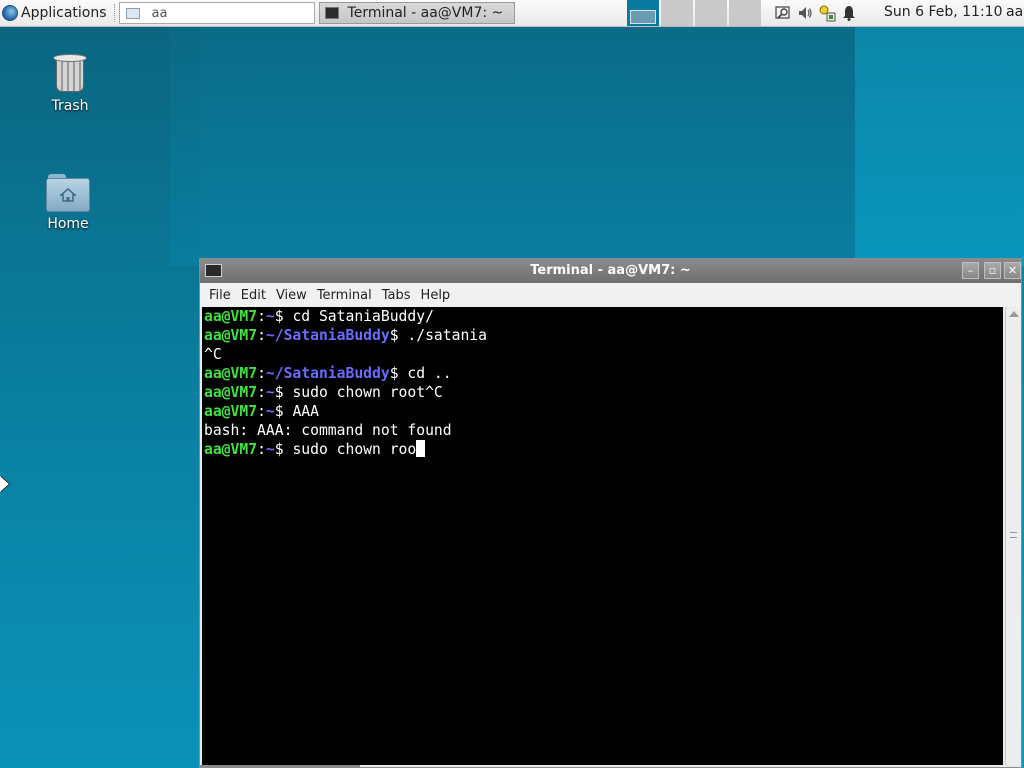 This screenshot has width=1024, height=768. Describe the element at coordinates (331, 13) in the screenshot. I see `terminal-window-icon` at that location.